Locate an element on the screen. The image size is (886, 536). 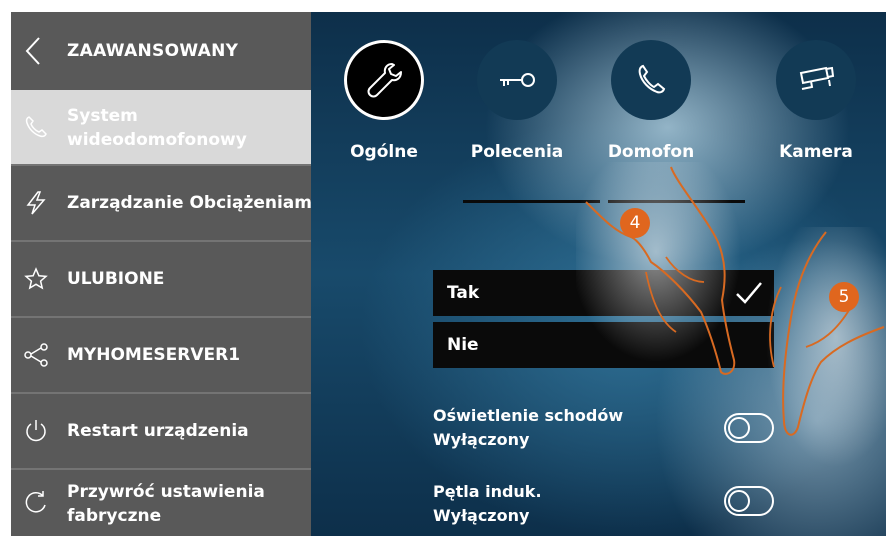
stair-light-setting: Oświetlenie schodów Wyłączony is located at coordinates (528, 428).